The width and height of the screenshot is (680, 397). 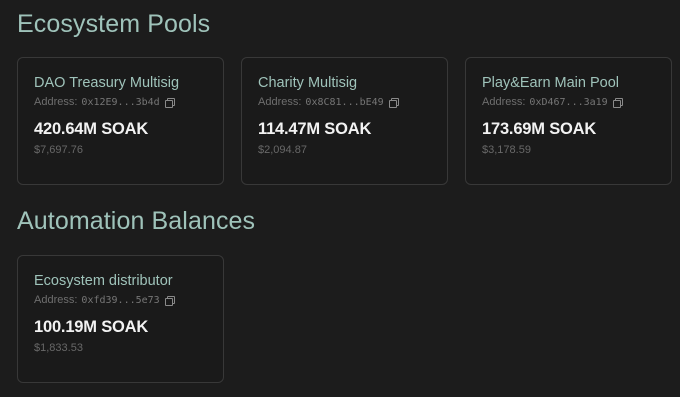 What do you see at coordinates (114, 24) in the screenshot?
I see `ecosystem-pools-title: Ecosystem Pools` at bounding box center [114, 24].